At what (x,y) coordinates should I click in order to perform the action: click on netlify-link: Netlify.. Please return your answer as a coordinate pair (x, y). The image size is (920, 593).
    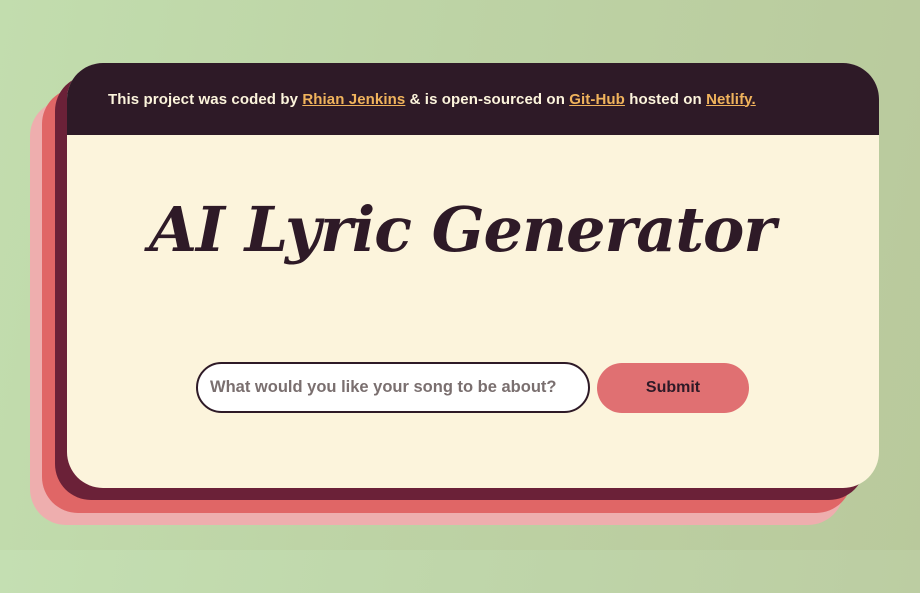
    Looking at the image, I should click on (731, 99).